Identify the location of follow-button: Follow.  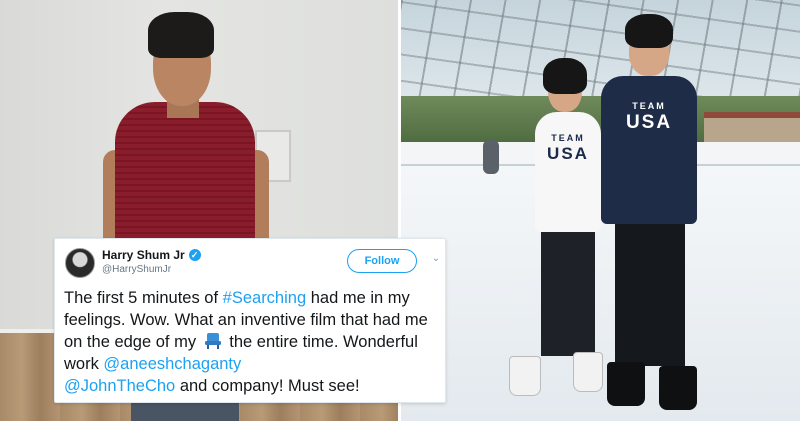
(382, 261).